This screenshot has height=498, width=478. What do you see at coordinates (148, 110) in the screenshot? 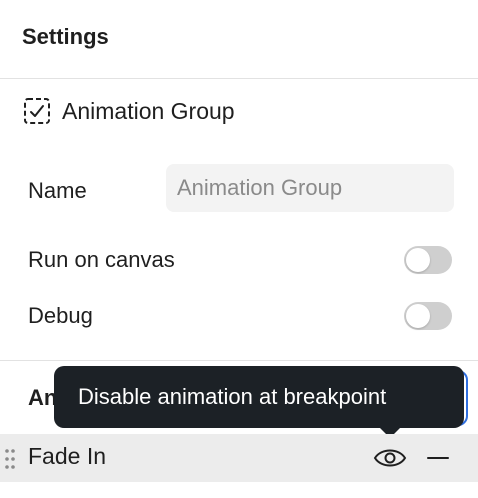
I see `animation-group-title: Animation Group` at bounding box center [148, 110].